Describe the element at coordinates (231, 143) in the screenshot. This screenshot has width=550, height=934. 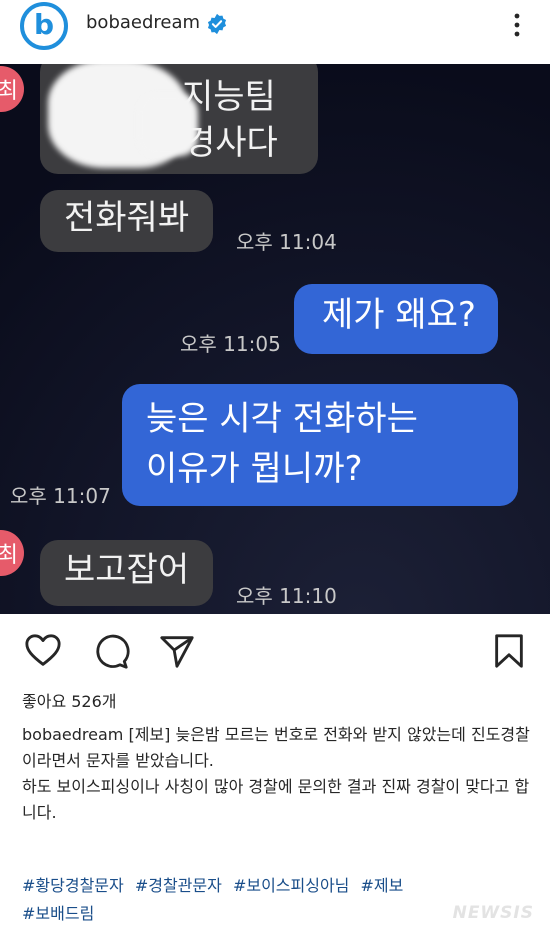
I see `message-line: 경사다` at that location.